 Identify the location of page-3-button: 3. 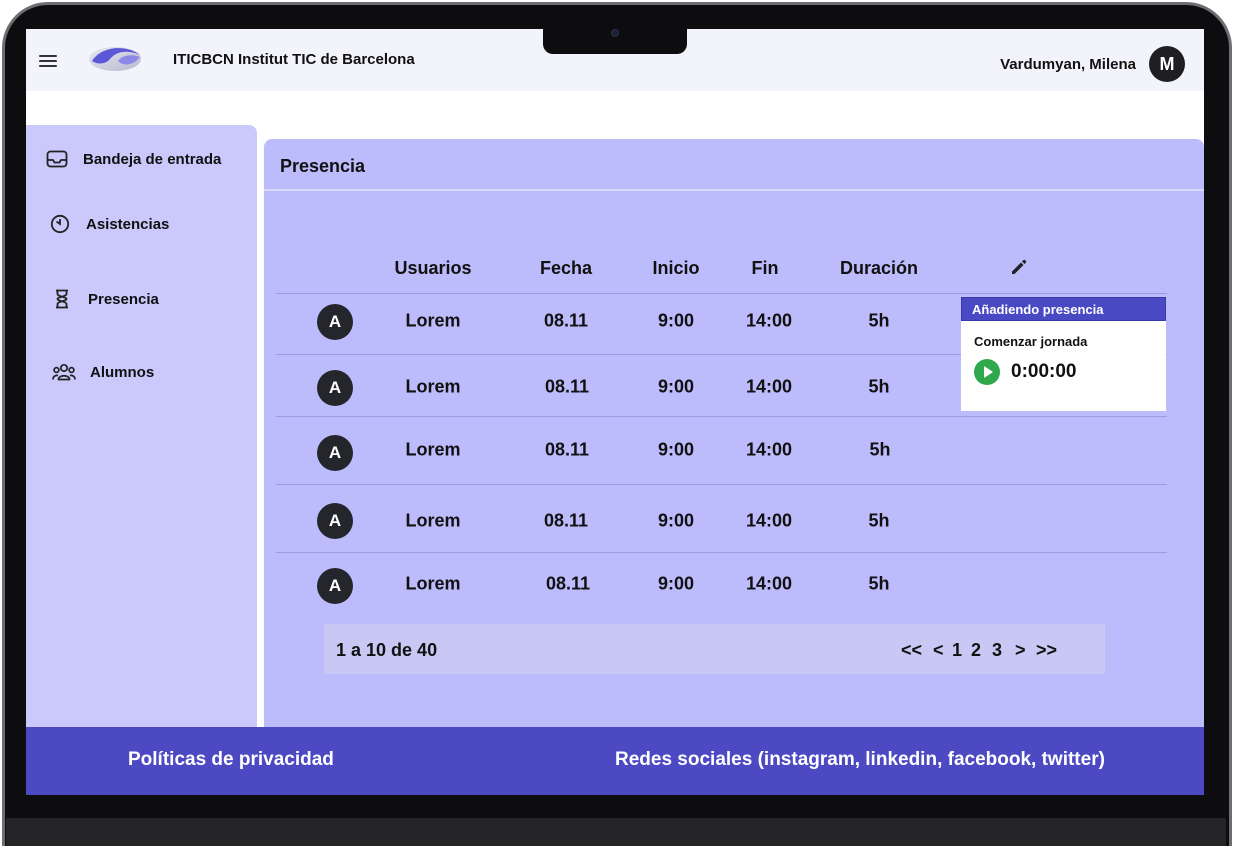
(997, 650).